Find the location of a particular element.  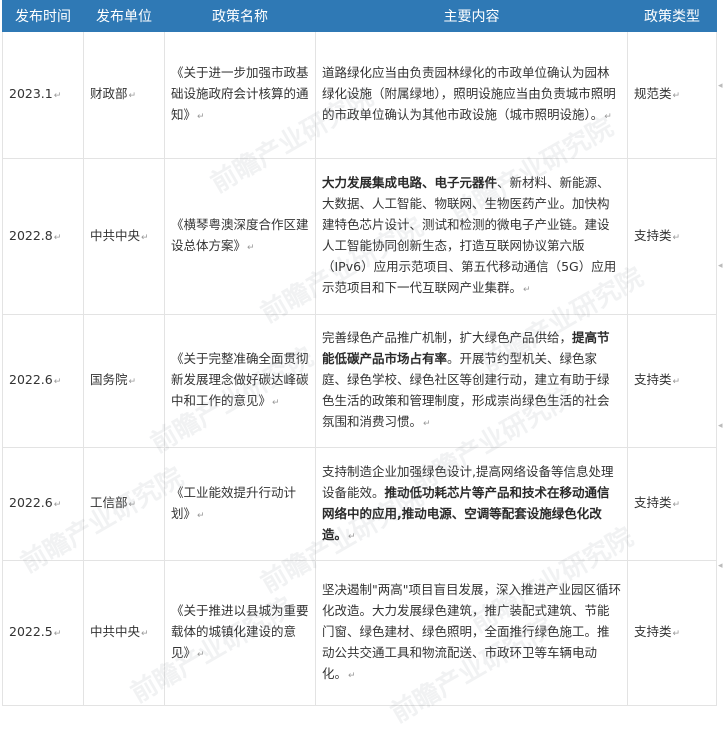

cell-policy-name: 《关于进一步加强市政基础设施政府会计核算的通知》↵ is located at coordinates (240, 95).